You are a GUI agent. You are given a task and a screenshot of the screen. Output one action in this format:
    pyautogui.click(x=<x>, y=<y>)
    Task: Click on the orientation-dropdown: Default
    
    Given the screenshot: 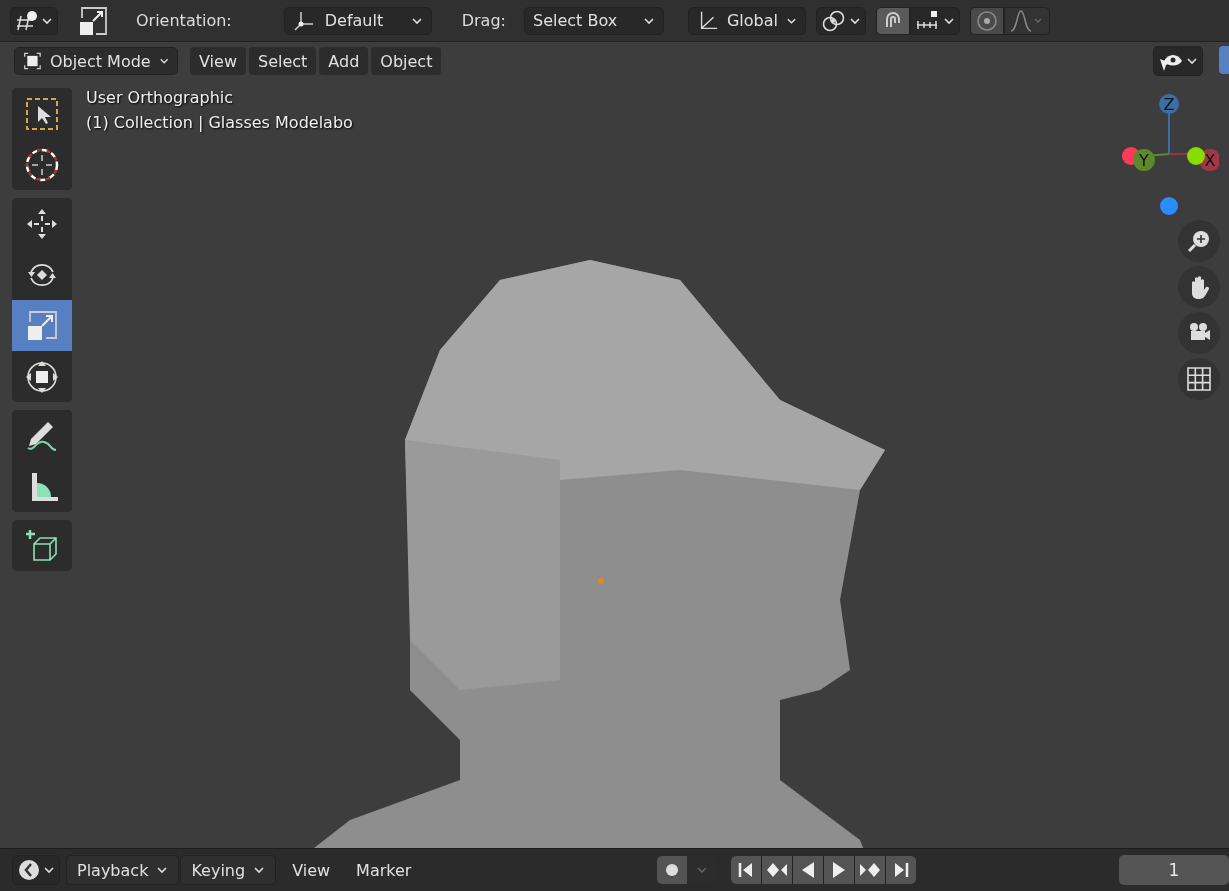 What is the action you would take?
    pyautogui.click(x=357, y=20)
    